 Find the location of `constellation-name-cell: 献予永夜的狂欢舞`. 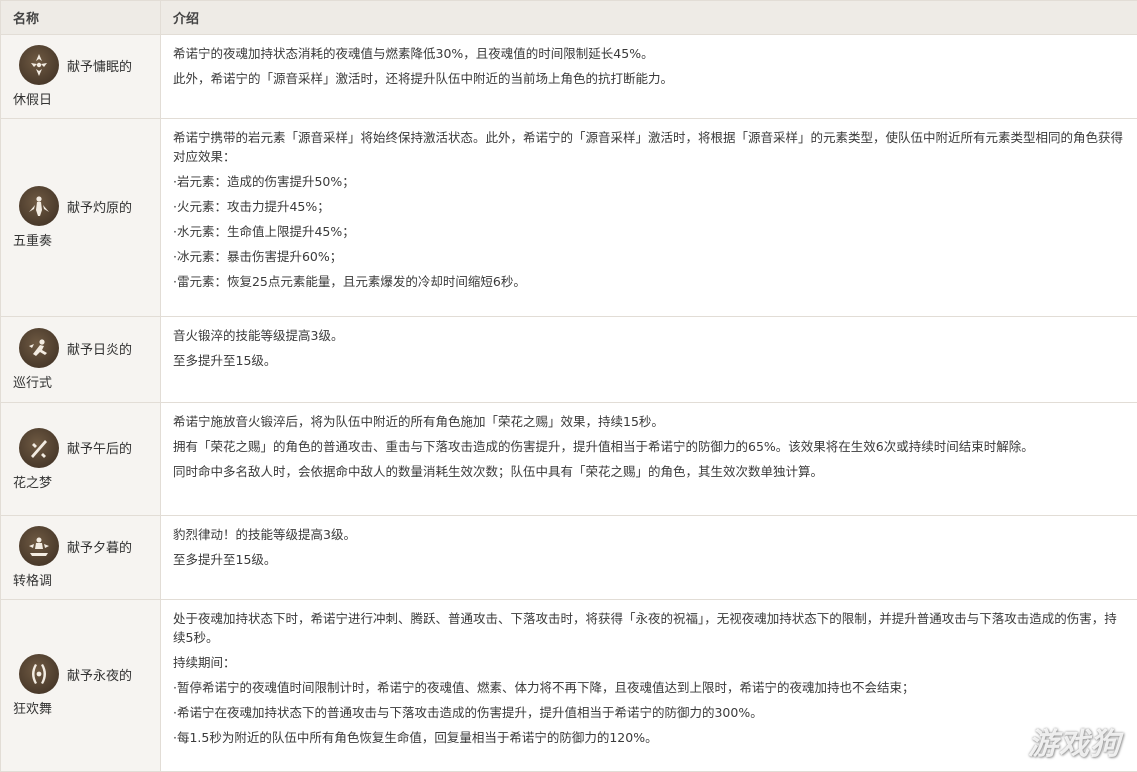

constellation-name-cell: 献予永夜的狂欢舞 is located at coordinates (81, 686).